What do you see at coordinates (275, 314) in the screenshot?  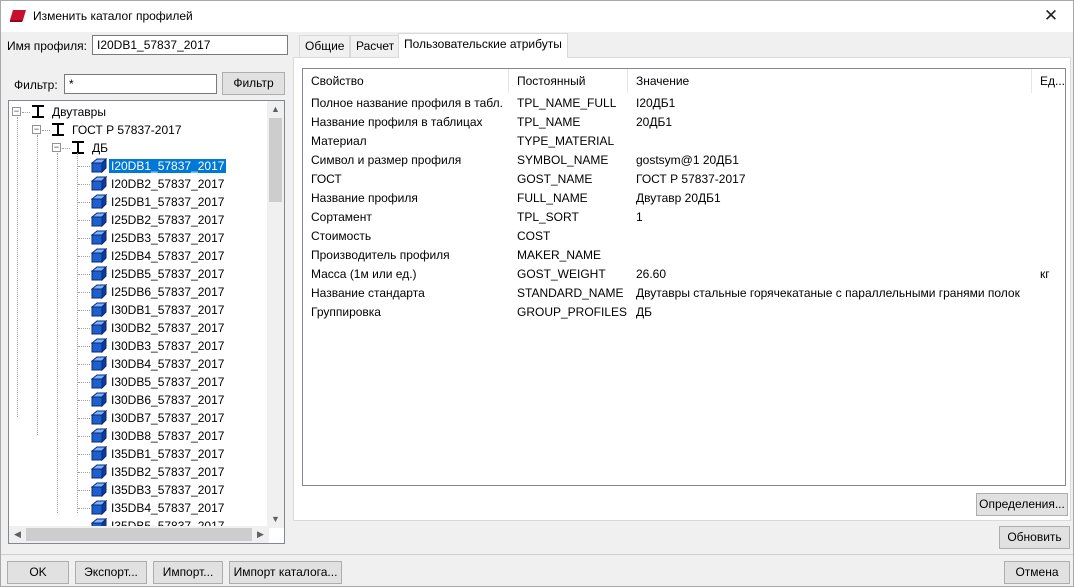 I see `tree-vertical-scrollbar: ▲ ▼` at bounding box center [275, 314].